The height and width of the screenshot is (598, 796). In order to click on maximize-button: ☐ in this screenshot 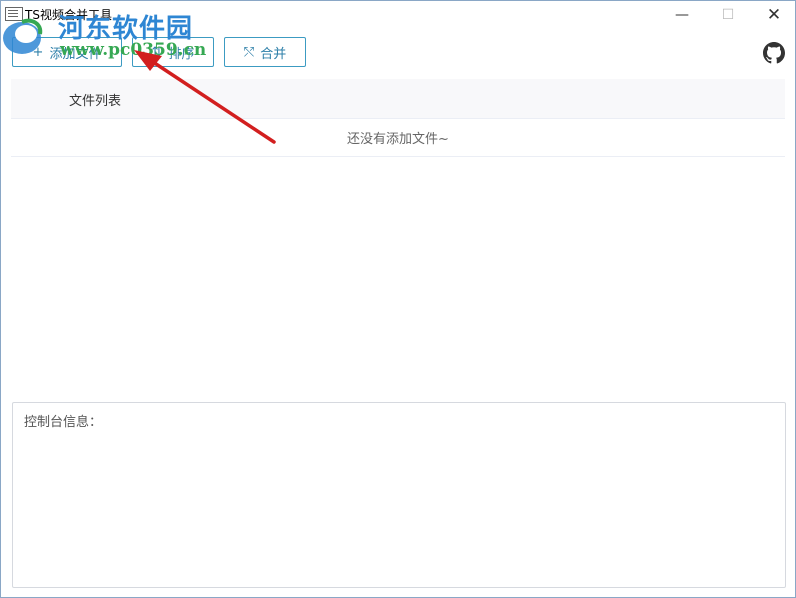, I will do `click(728, 15)`.